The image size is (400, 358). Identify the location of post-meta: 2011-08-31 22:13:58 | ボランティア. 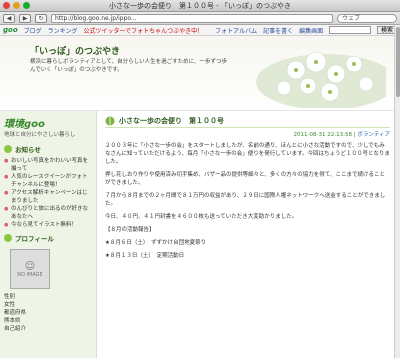
(341, 135).